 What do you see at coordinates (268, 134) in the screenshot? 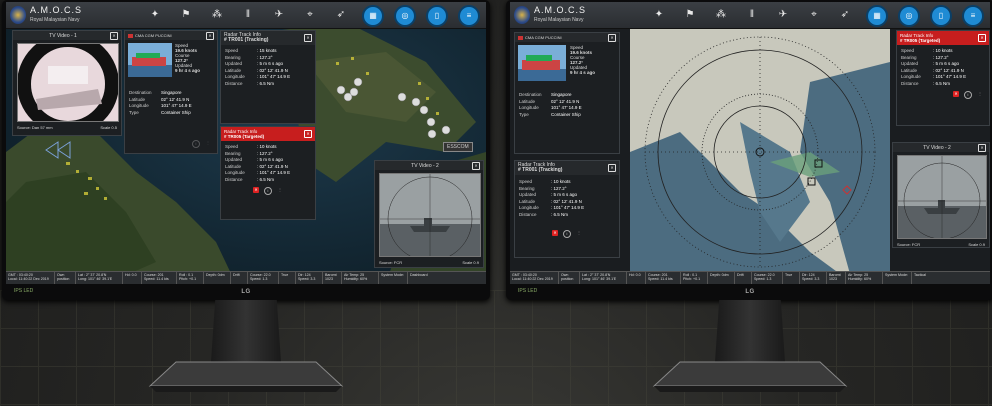
I see `panel-header: Radar Track Info # TR005 (Targeted) ✕` at bounding box center [268, 134].